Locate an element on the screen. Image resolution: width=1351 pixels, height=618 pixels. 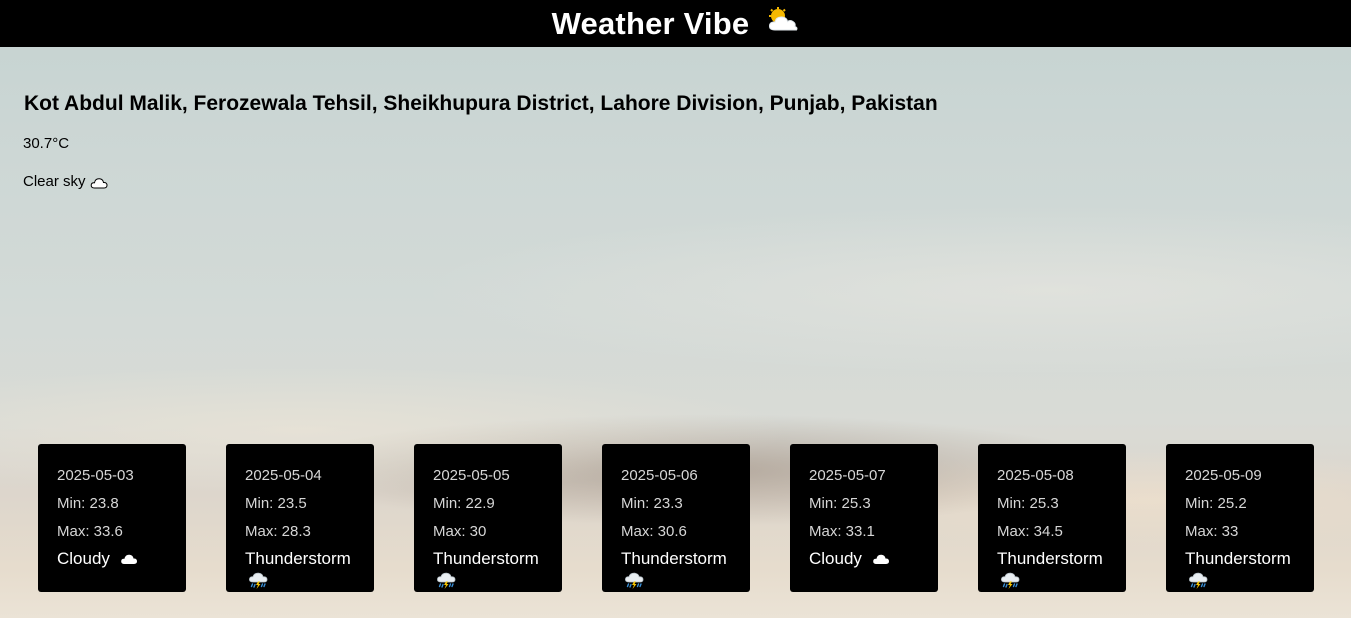
forecast-max: Max: 34.5 is located at coordinates (1030, 531).